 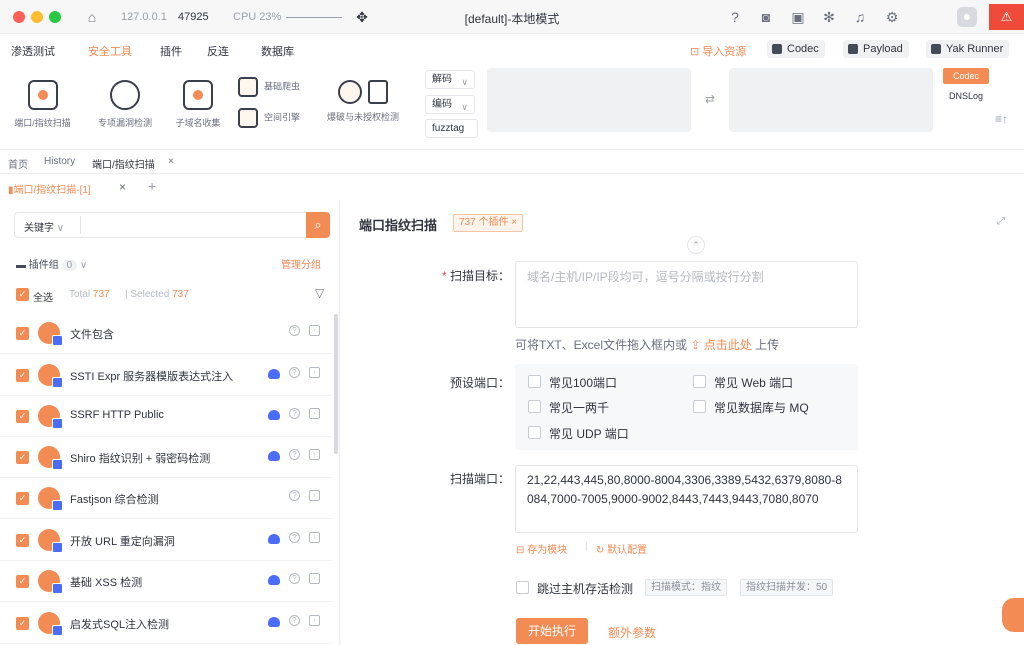 I want to click on encode-select: 编码 ∨, so click(x=450, y=104).